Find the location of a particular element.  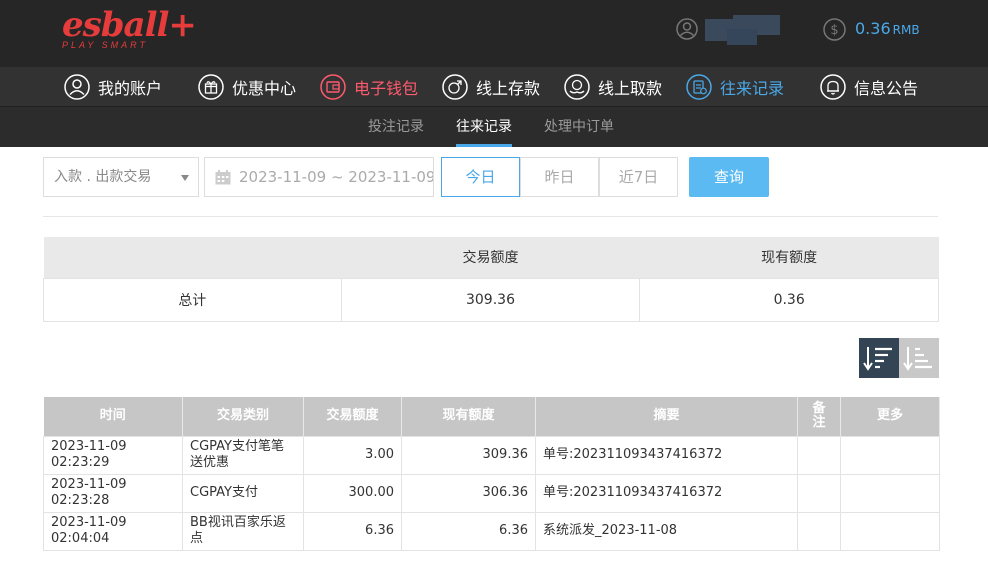

search-button: 查询 is located at coordinates (729, 177).